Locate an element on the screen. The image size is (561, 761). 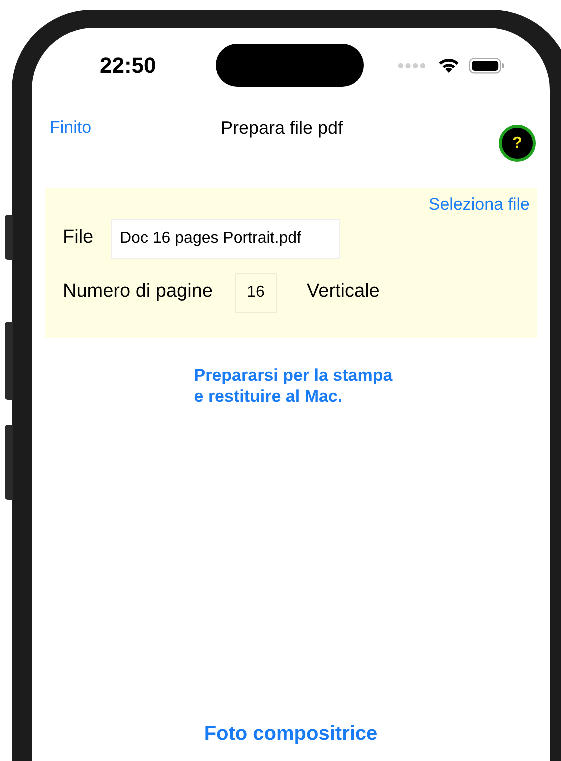
photo-button: Foto compositrice is located at coordinates (291, 734).